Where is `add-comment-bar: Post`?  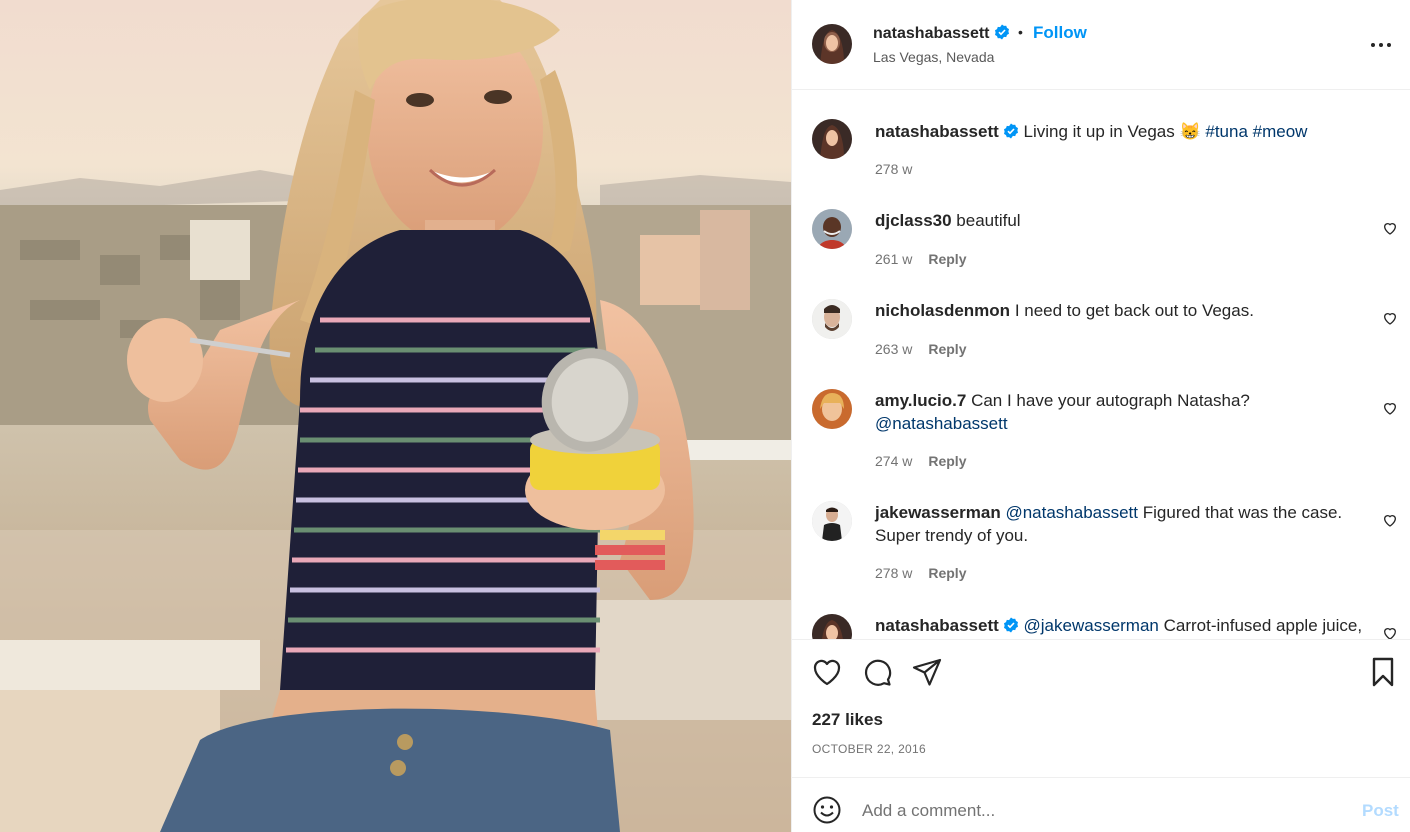
add-comment-bar: Post is located at coordinates (1101, 804).